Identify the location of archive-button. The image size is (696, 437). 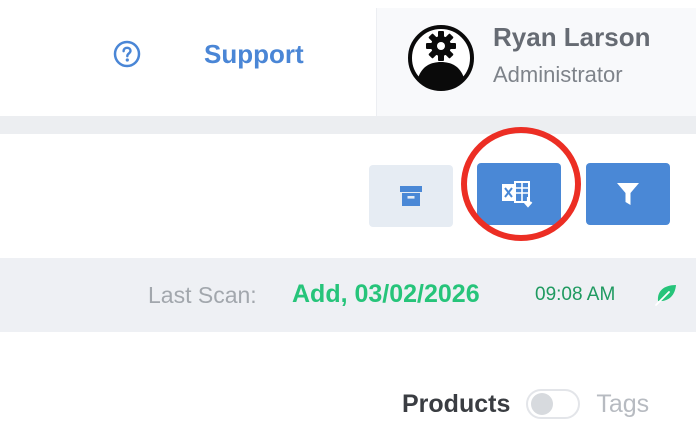
(411, 196).